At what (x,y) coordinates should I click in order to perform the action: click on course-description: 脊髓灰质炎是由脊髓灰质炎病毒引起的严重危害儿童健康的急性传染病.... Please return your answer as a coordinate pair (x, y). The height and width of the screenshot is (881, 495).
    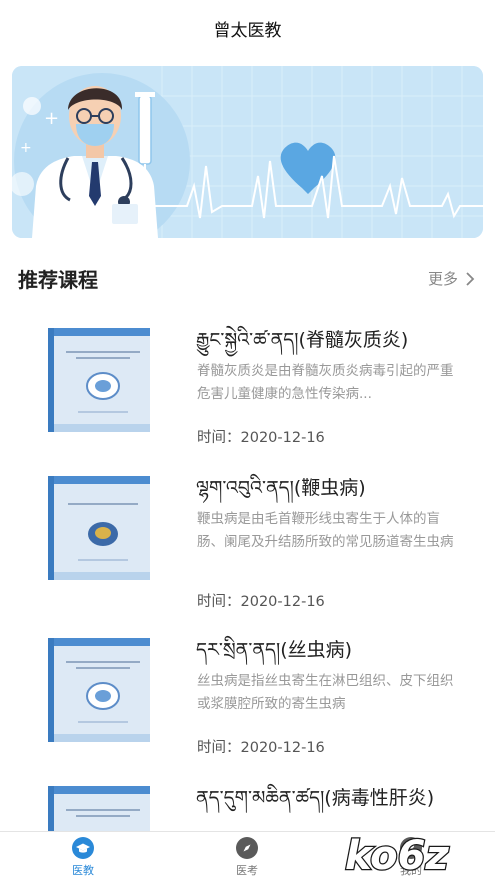
    Looking at the image, I should click on (325, 382).